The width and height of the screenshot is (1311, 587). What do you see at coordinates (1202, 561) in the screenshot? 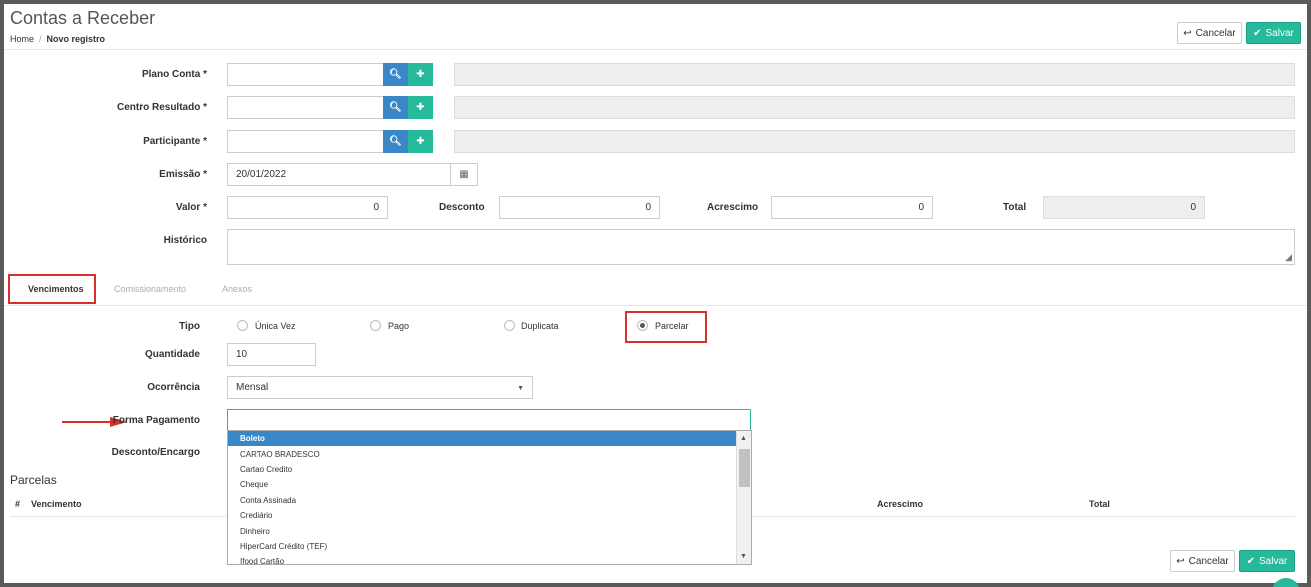
I see `cancel-button-bottom: ↩ Cancelar` at bounding box center [1202, 561].